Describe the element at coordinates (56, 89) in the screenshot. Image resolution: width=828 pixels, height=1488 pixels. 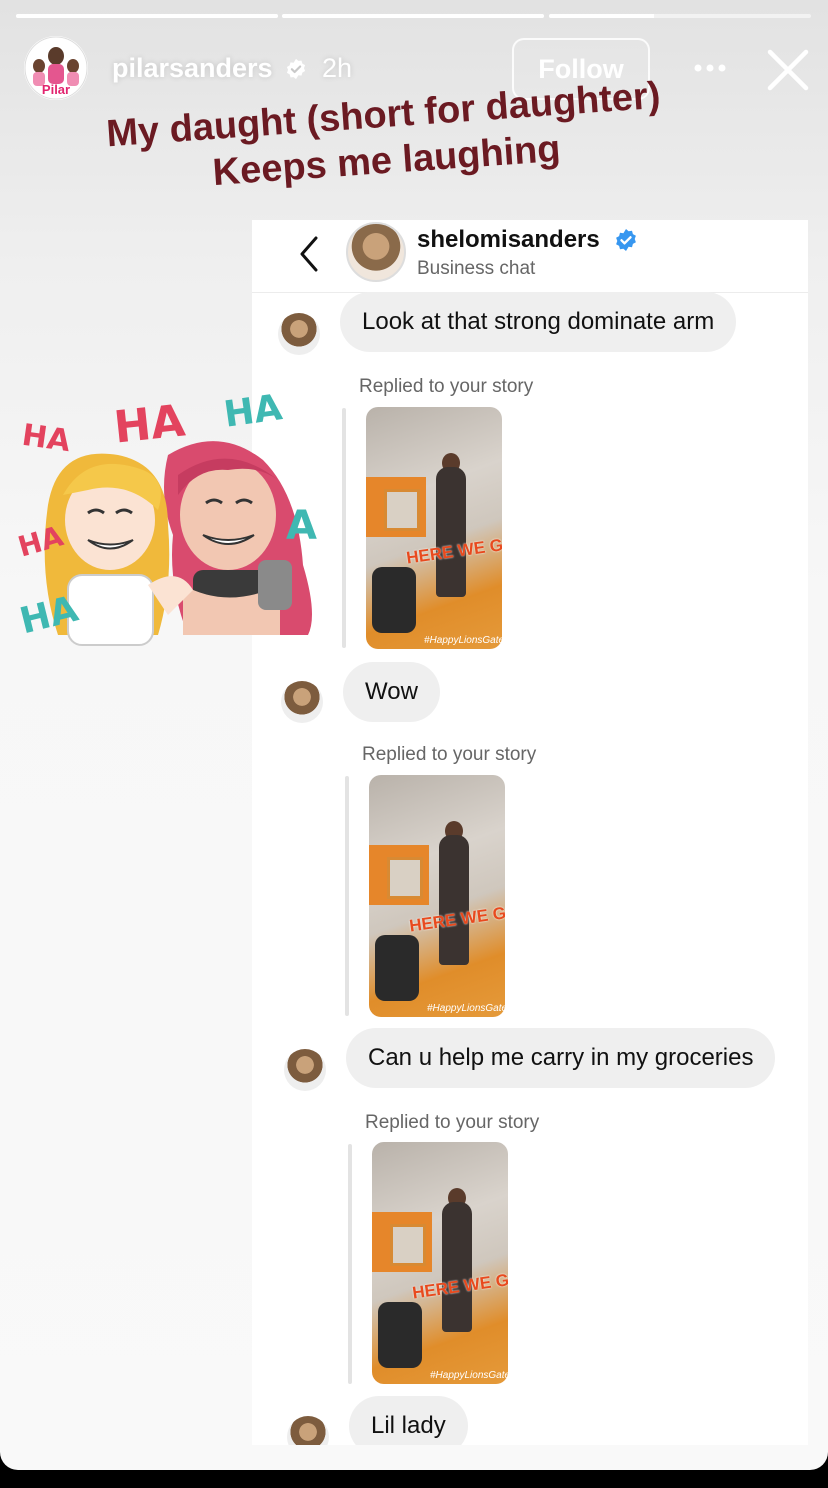
I see `avatar-logo-text: Pilar` at that location.